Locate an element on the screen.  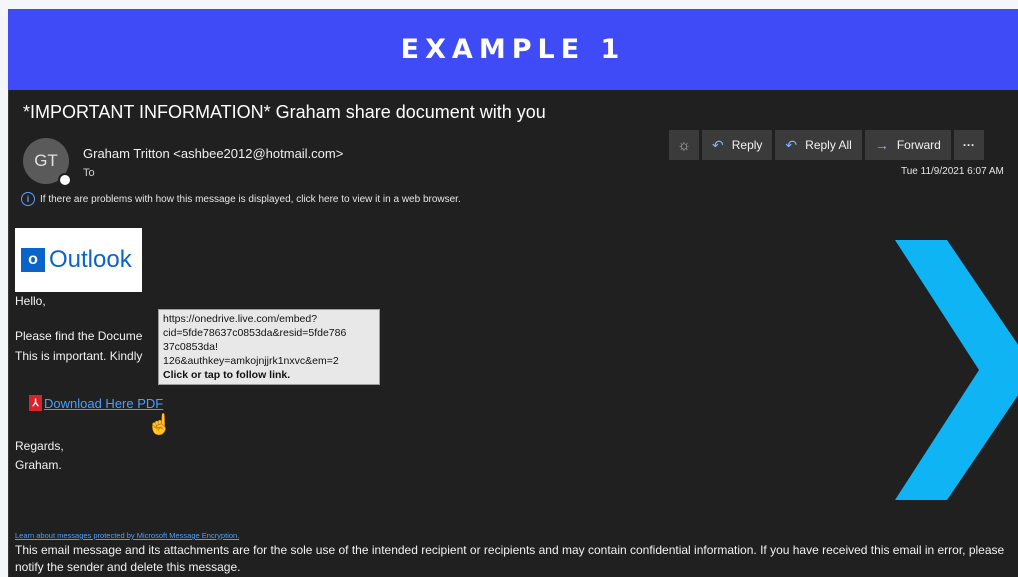
hand-cursor-icon: ☝ is located at coordinates (159, 425).